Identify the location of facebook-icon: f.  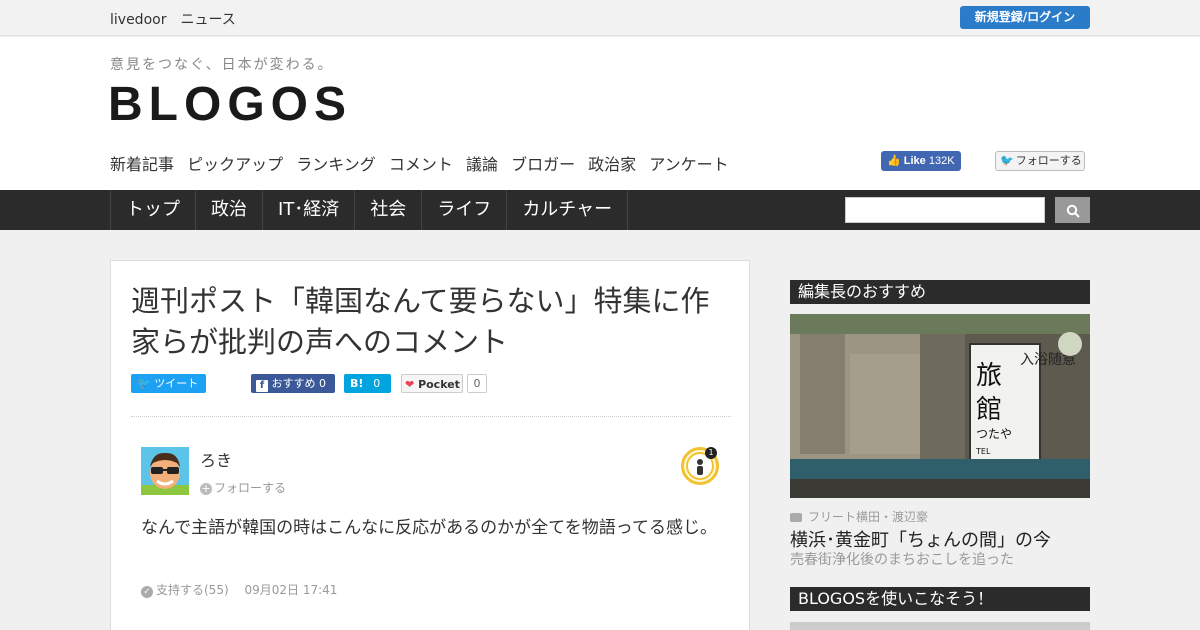
(262, 386).